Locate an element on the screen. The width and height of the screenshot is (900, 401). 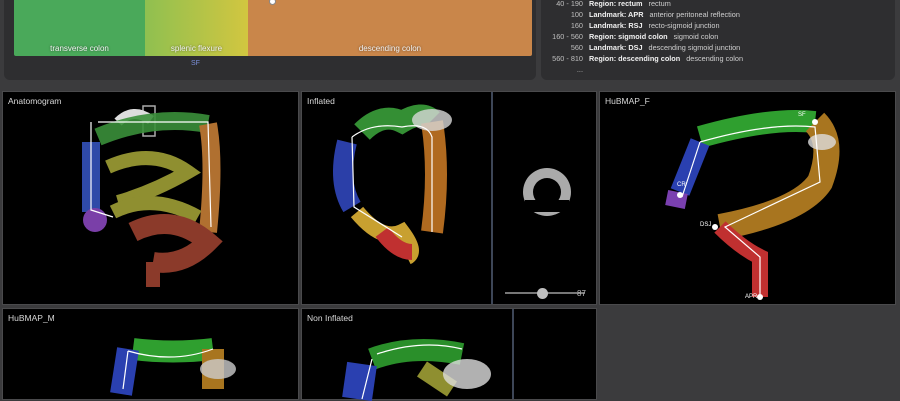
legend-type: Region: descending colon is located at coordinates (635, 58).